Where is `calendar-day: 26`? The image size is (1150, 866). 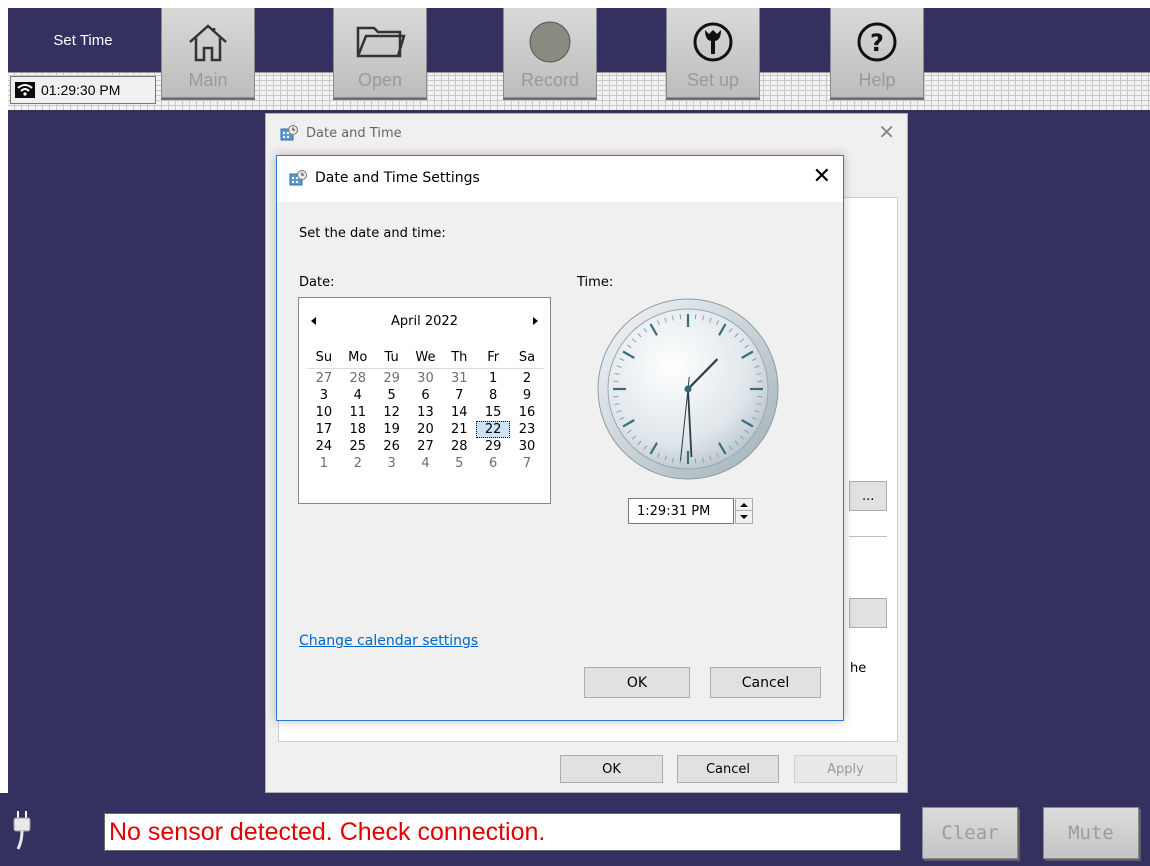 calendar-day: 26 is located at coordinates (392, 446).